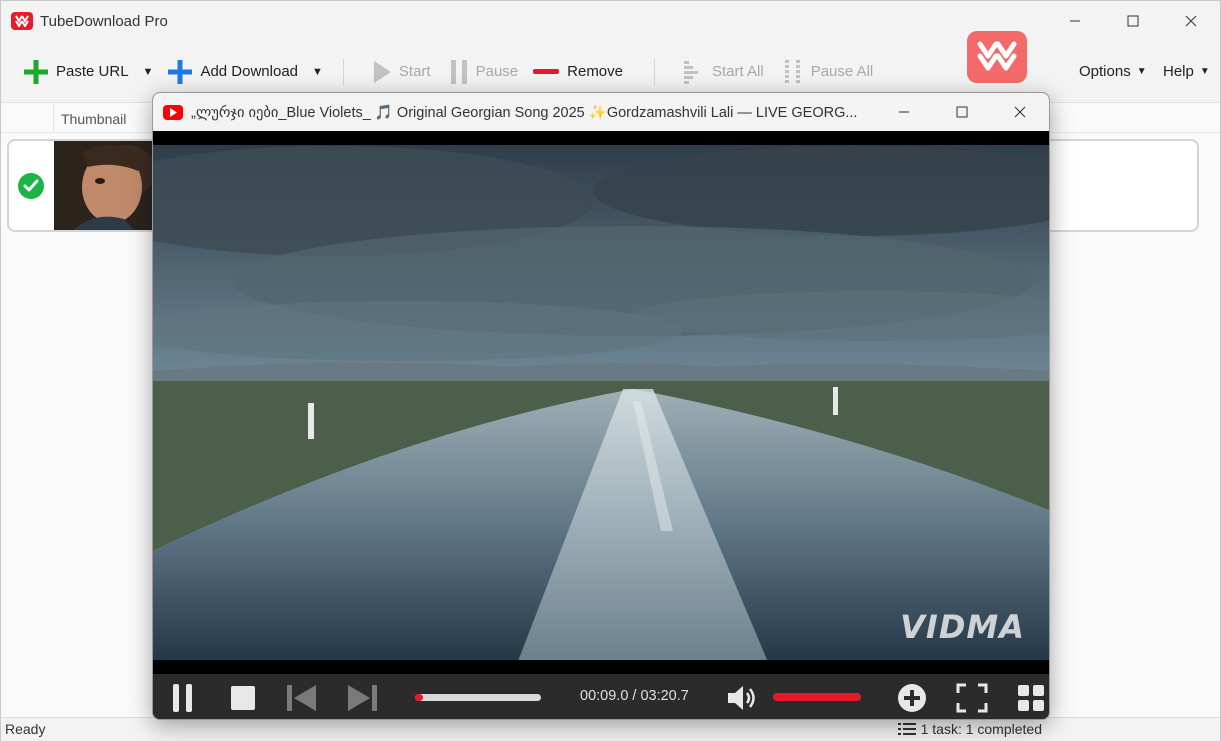  Describe the element at coordinates (497, 71) in the screenshot. I see `pause-label: Pause` at that location.